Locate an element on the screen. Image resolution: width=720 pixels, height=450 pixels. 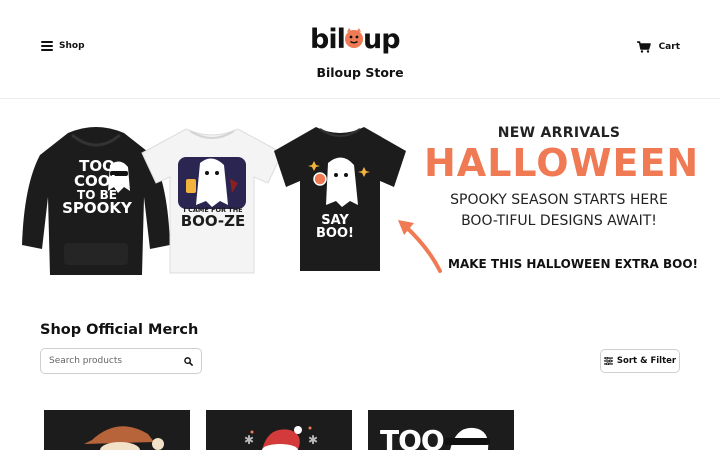
white-tee-print-text: I CAME FOR THE BOO-ZE is located at coordinates (213, 218).